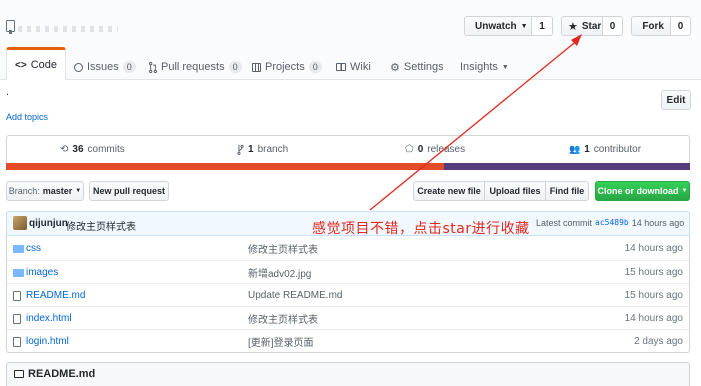 This screenshot has height=386, width=701. I want to click on annotation-text: 感觉项目不错，点击star进行收藏, so click(421, 229).